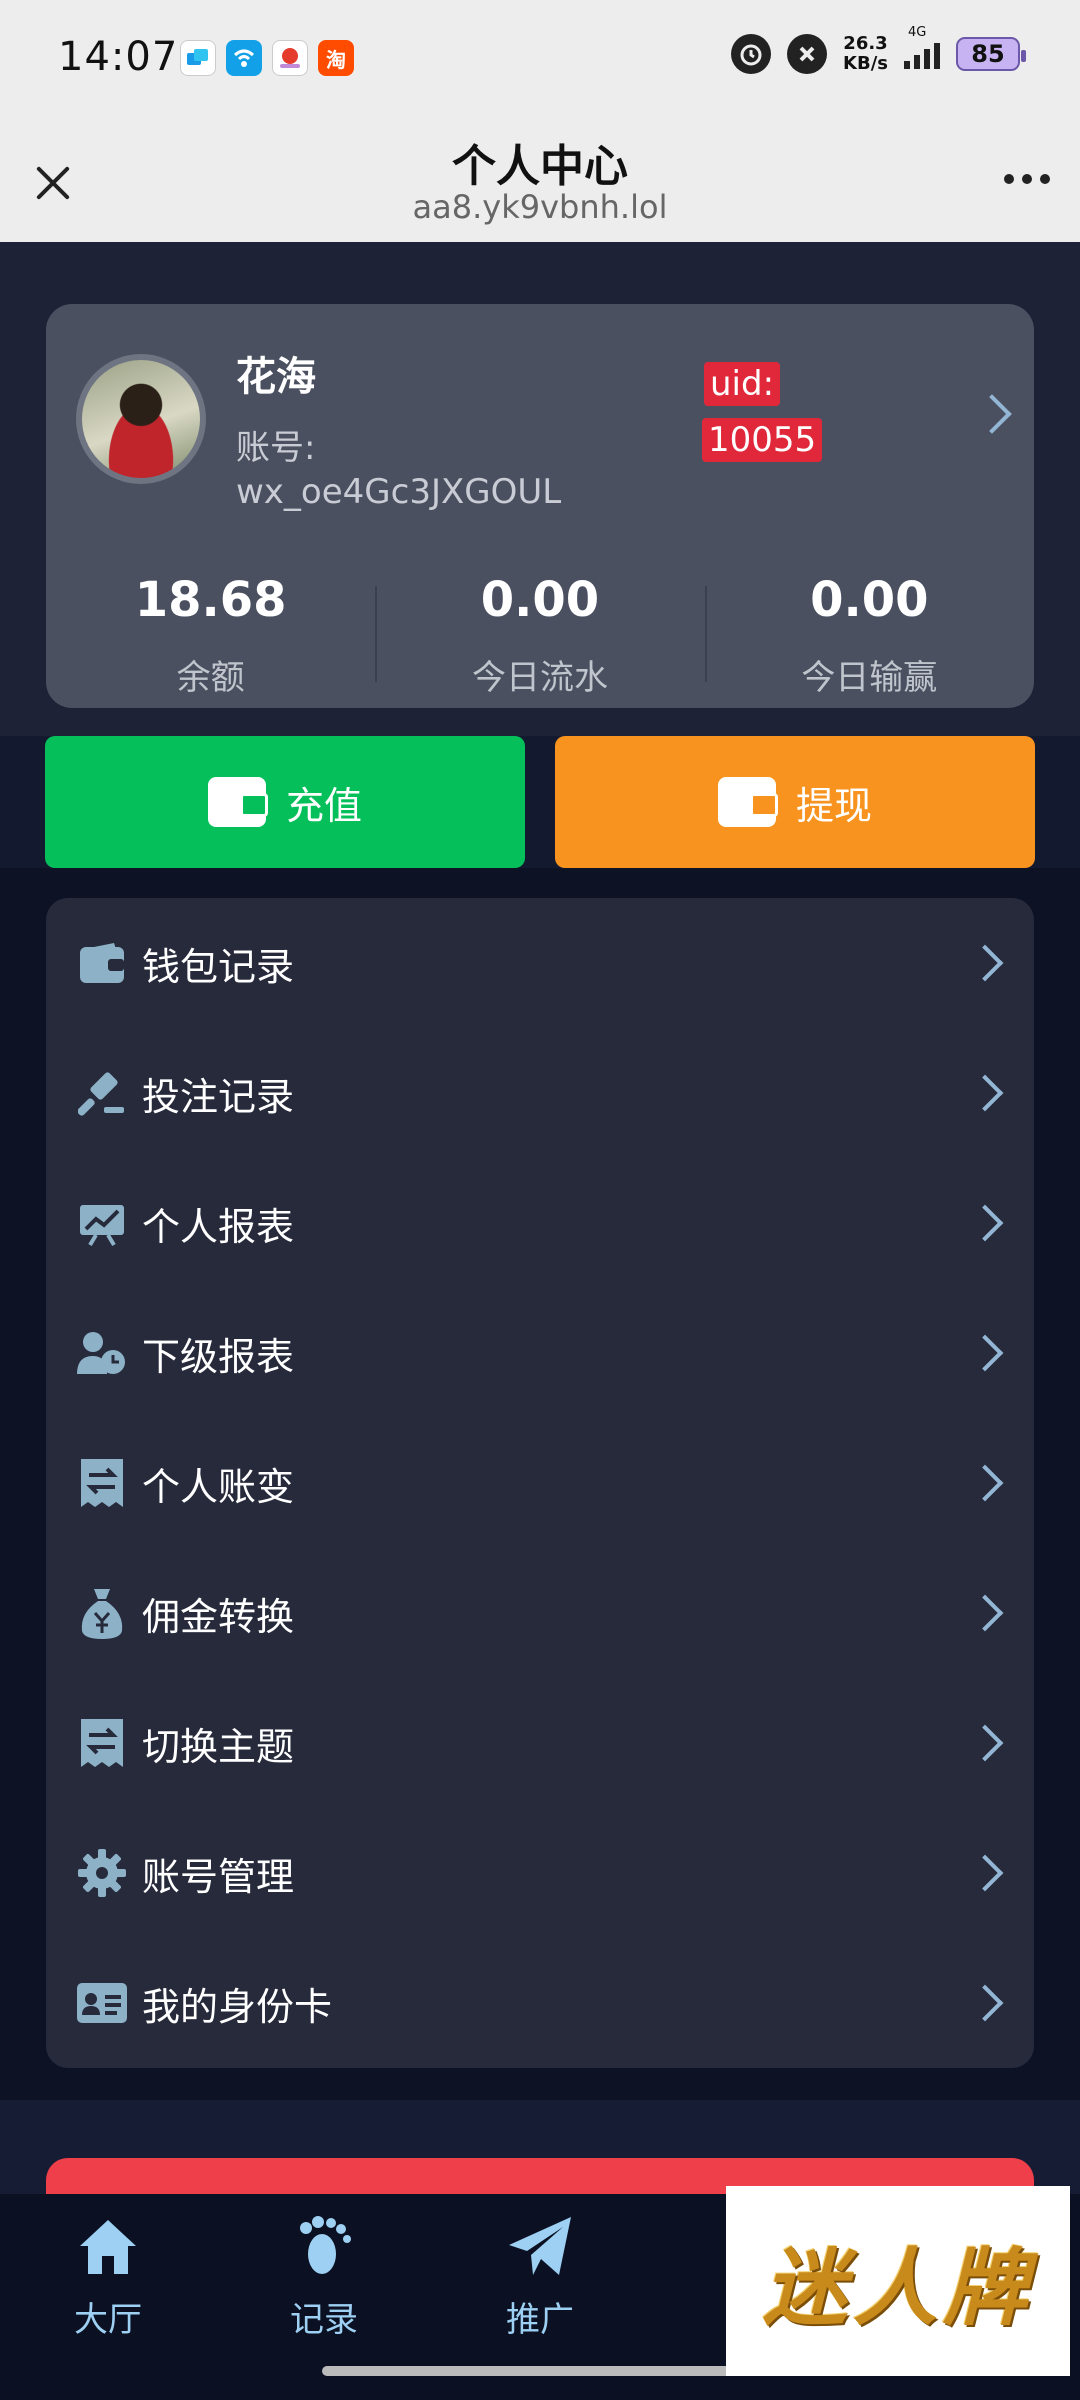 The image size is (1080, 2400). What do you see at coordinates (210, 632) in the screenshot?
I see `stat-balance: 18.68 余额` at bounding box center [210, 632].